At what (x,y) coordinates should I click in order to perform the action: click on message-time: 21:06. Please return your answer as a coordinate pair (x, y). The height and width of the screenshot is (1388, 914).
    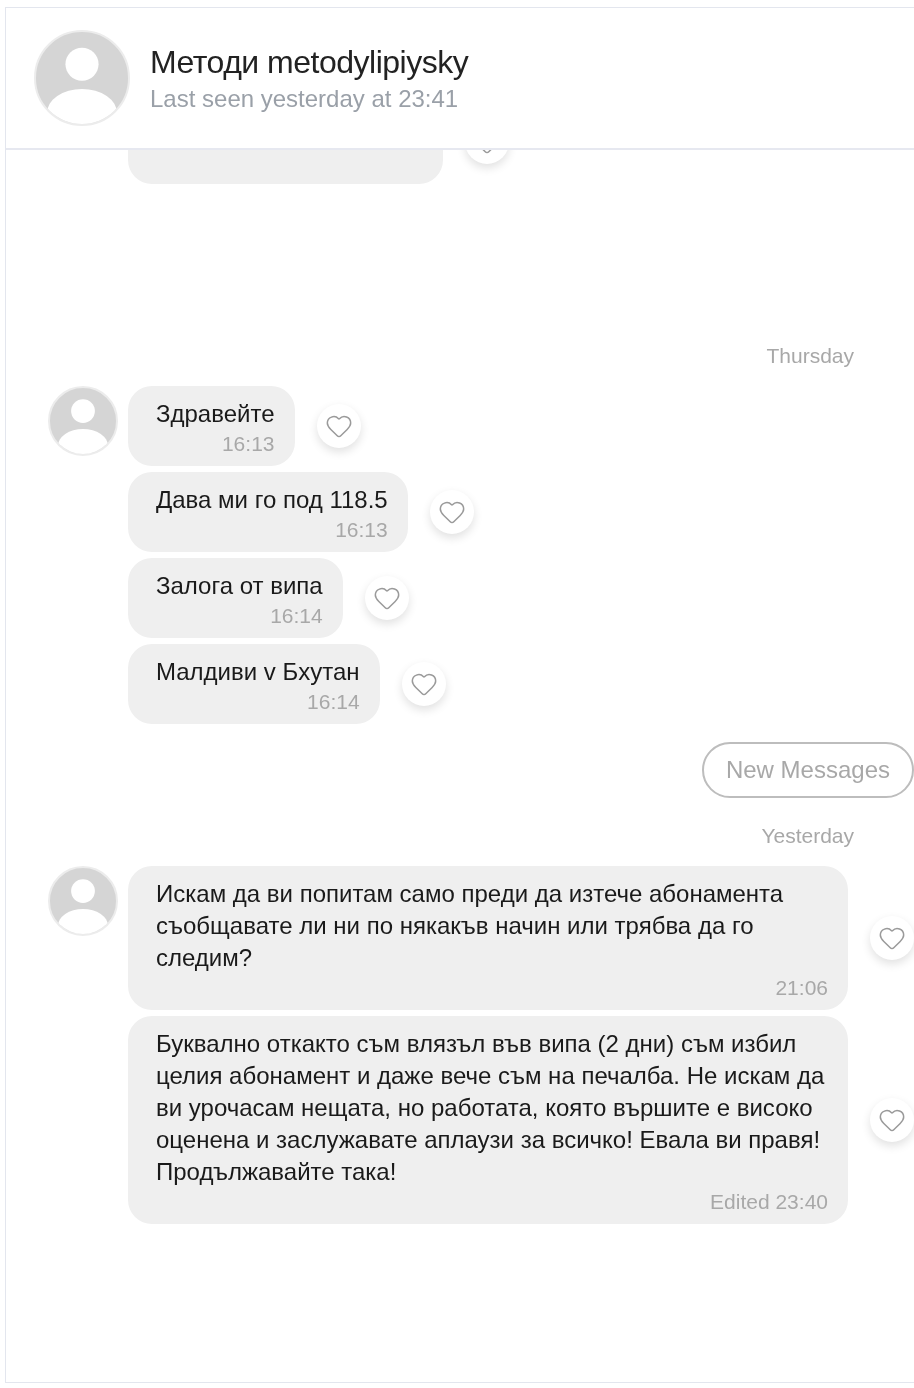
    Looking at the image, I should click on (801, 988).